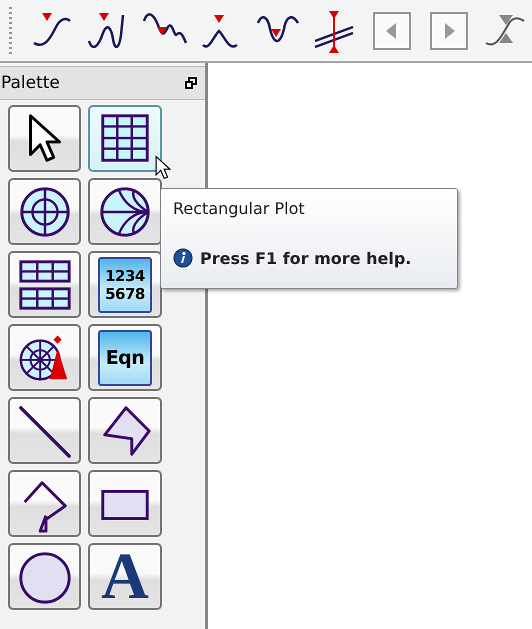 The image size is (532, 629). What do you see at coordinates (10, 30) in the screenshot?
I see `toolbar-grip` at bounding box center [10, 30].